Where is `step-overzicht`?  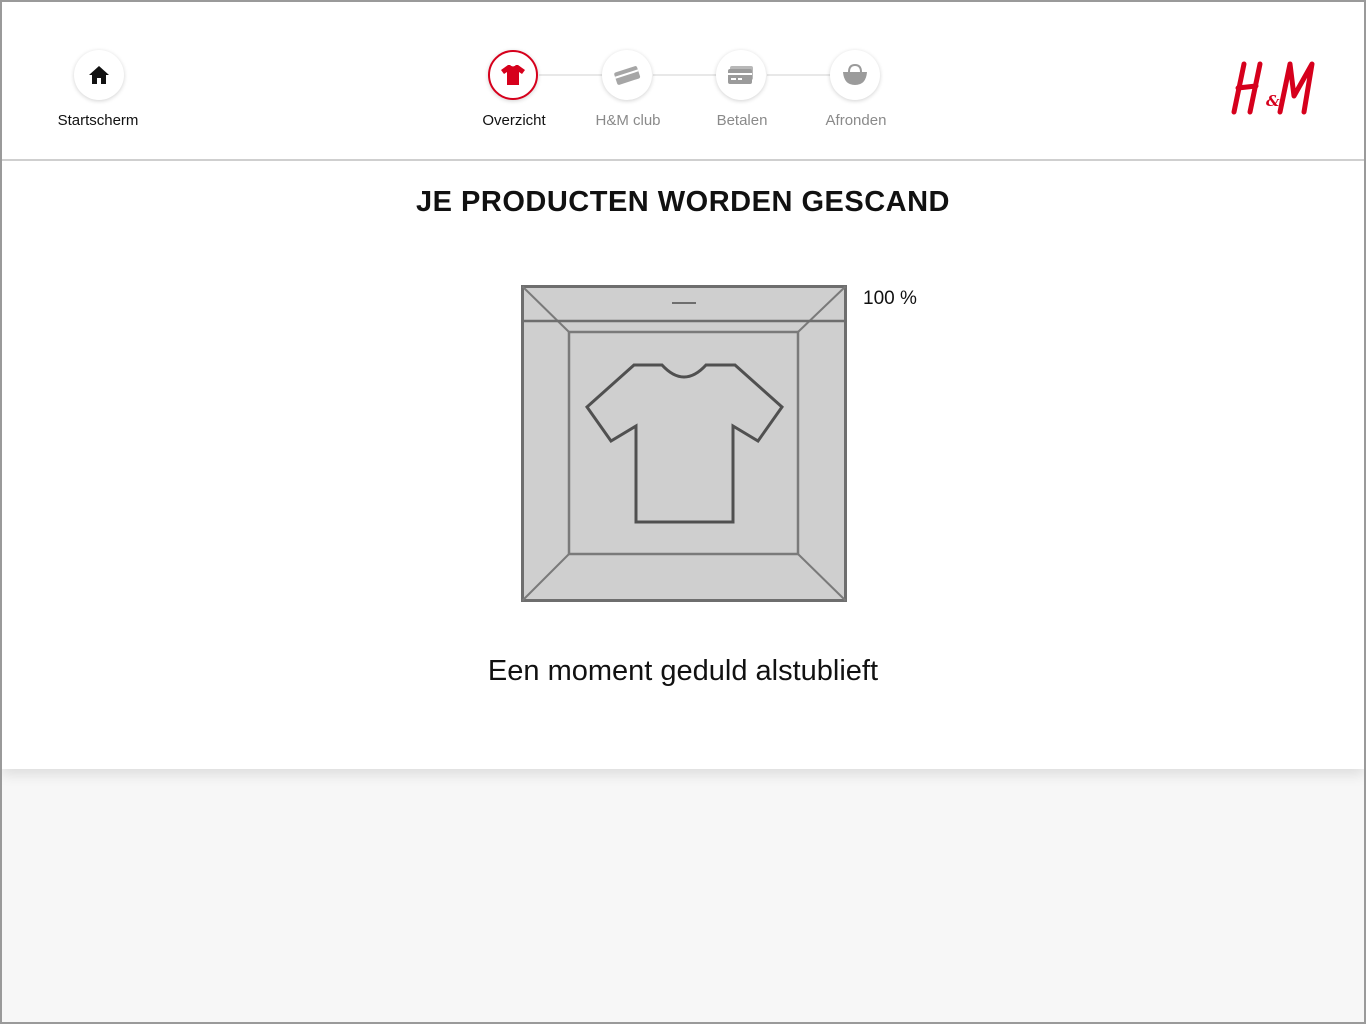
step-overzicht is located at coordinates (513, 75).